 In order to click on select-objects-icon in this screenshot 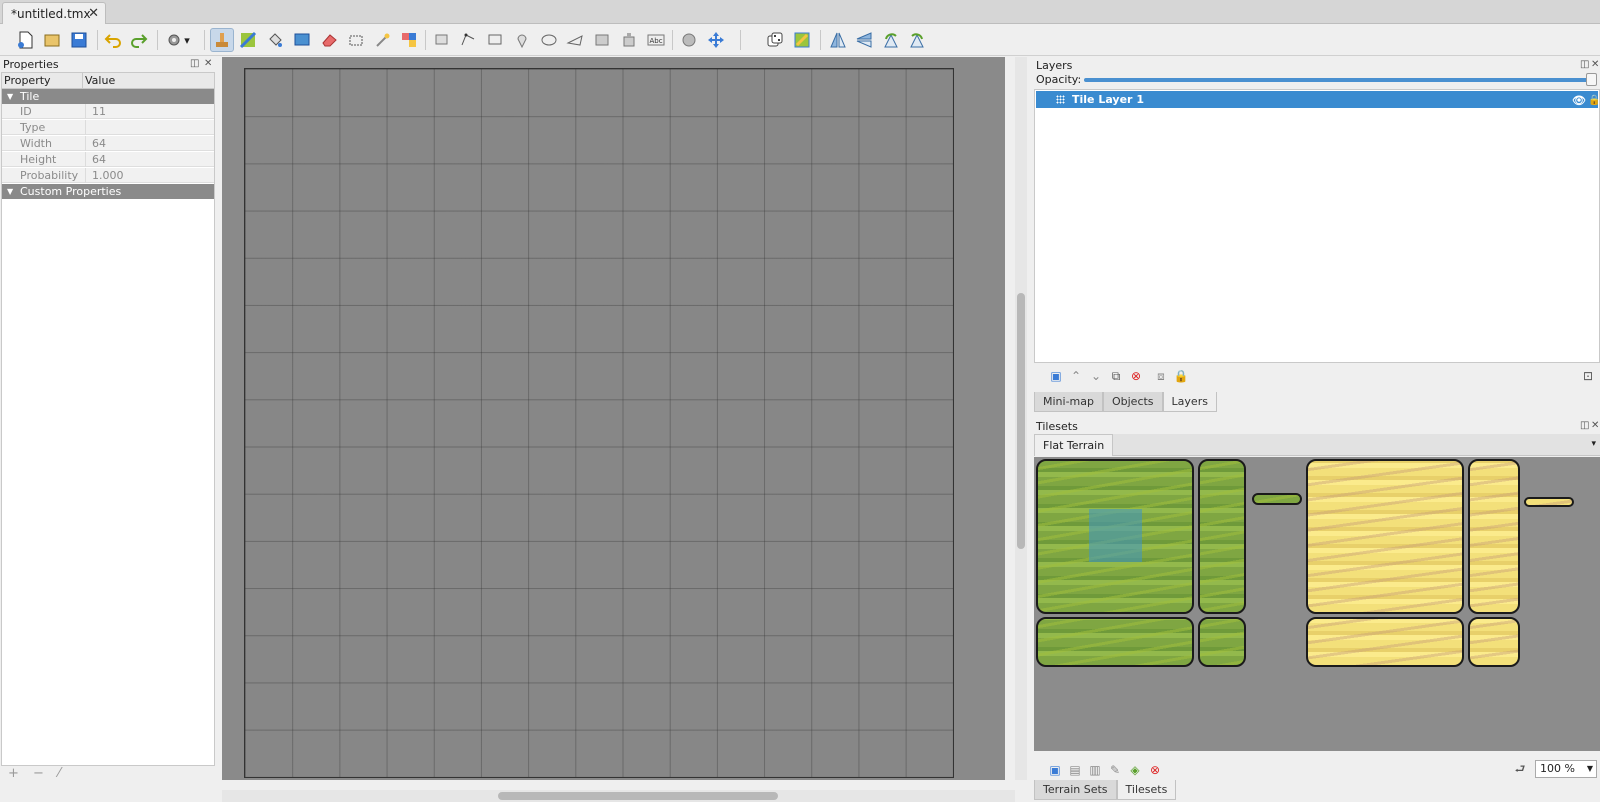, I will do `click(442, 40)`.